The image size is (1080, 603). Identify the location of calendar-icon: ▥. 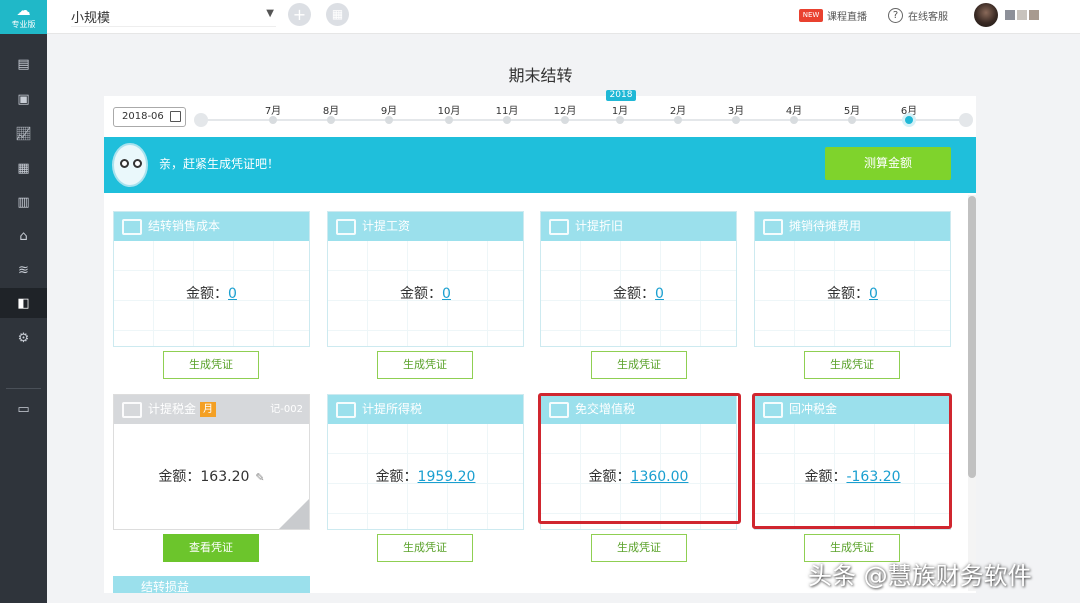
(23, 202).